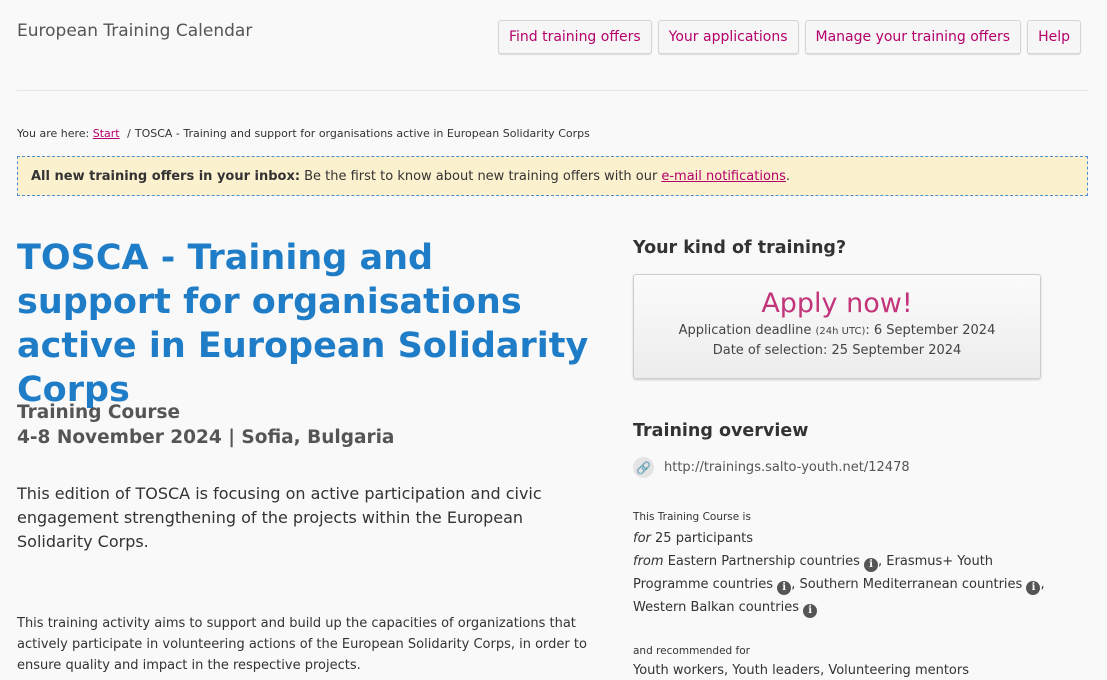 The image size is (1107, 680). I want to click on participants-count: 25 participants, so click(704, 538).